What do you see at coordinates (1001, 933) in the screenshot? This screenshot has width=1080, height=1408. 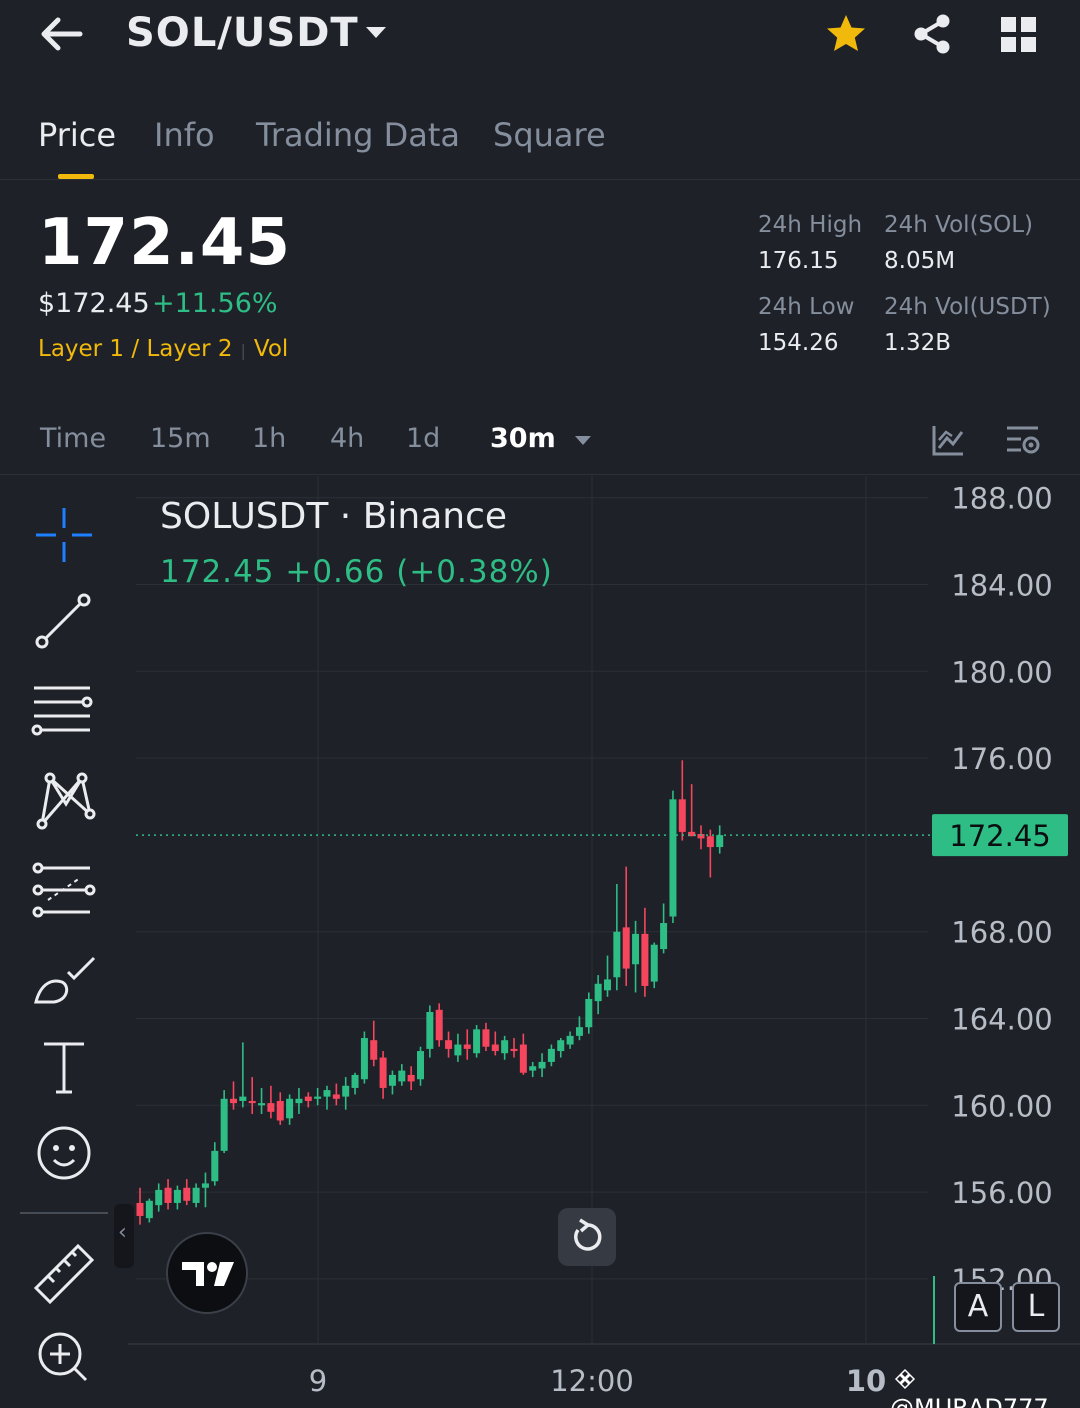 I see `y-tick-label: 168.00` at bounding box center [1001, 933].